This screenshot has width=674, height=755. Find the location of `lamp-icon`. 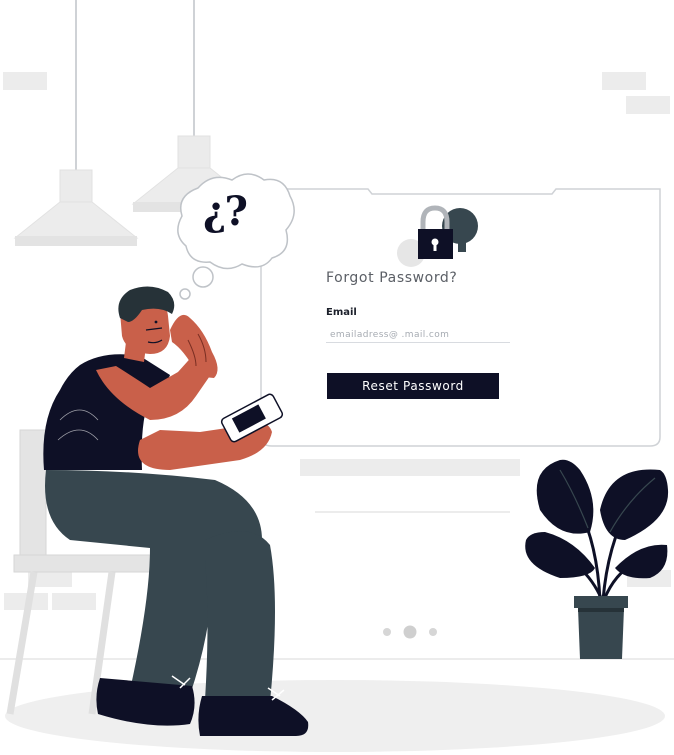

lamp-icon is located at coordinates (76, 123).